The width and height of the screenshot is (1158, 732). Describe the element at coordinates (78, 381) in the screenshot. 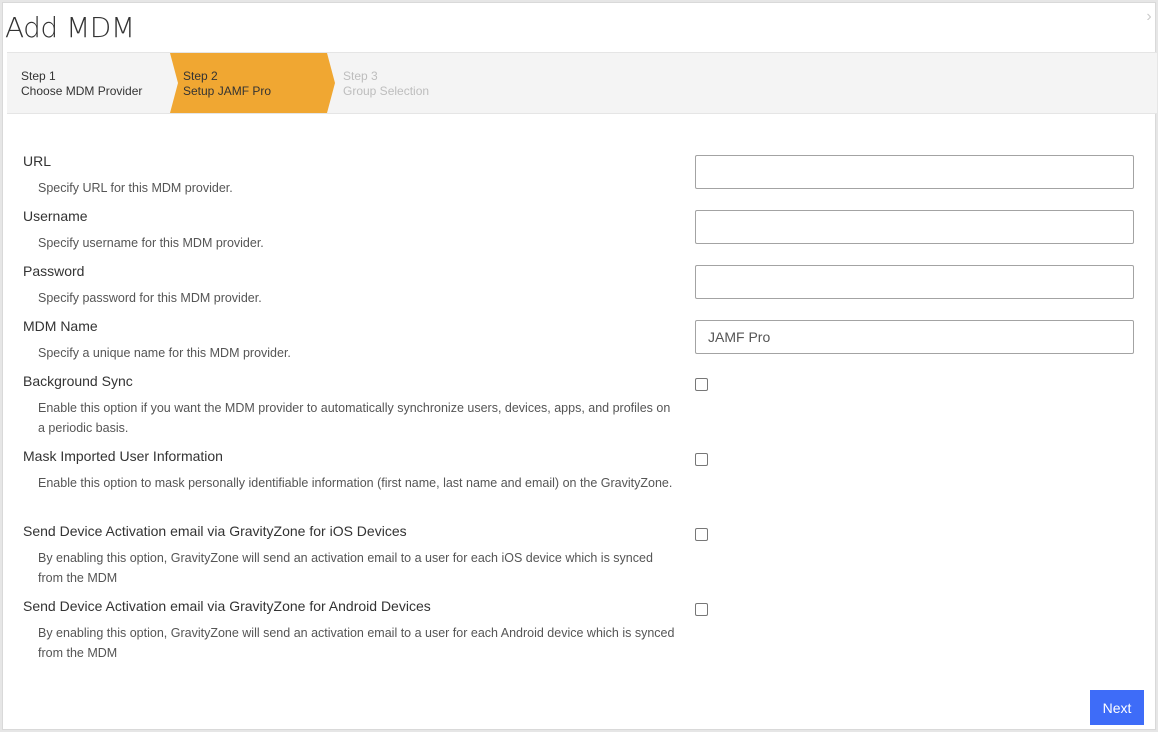

I see `background-sync-label: Background Sync` at that location.